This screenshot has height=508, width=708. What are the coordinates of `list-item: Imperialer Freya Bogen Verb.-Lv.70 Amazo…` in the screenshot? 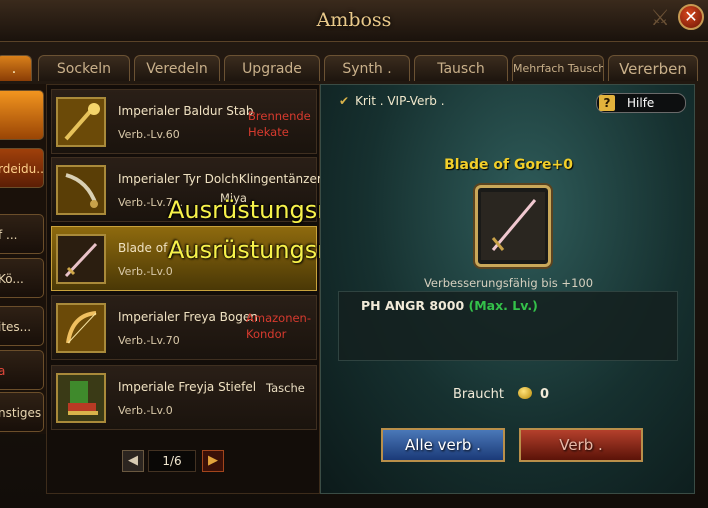 It's located at (184, 327).